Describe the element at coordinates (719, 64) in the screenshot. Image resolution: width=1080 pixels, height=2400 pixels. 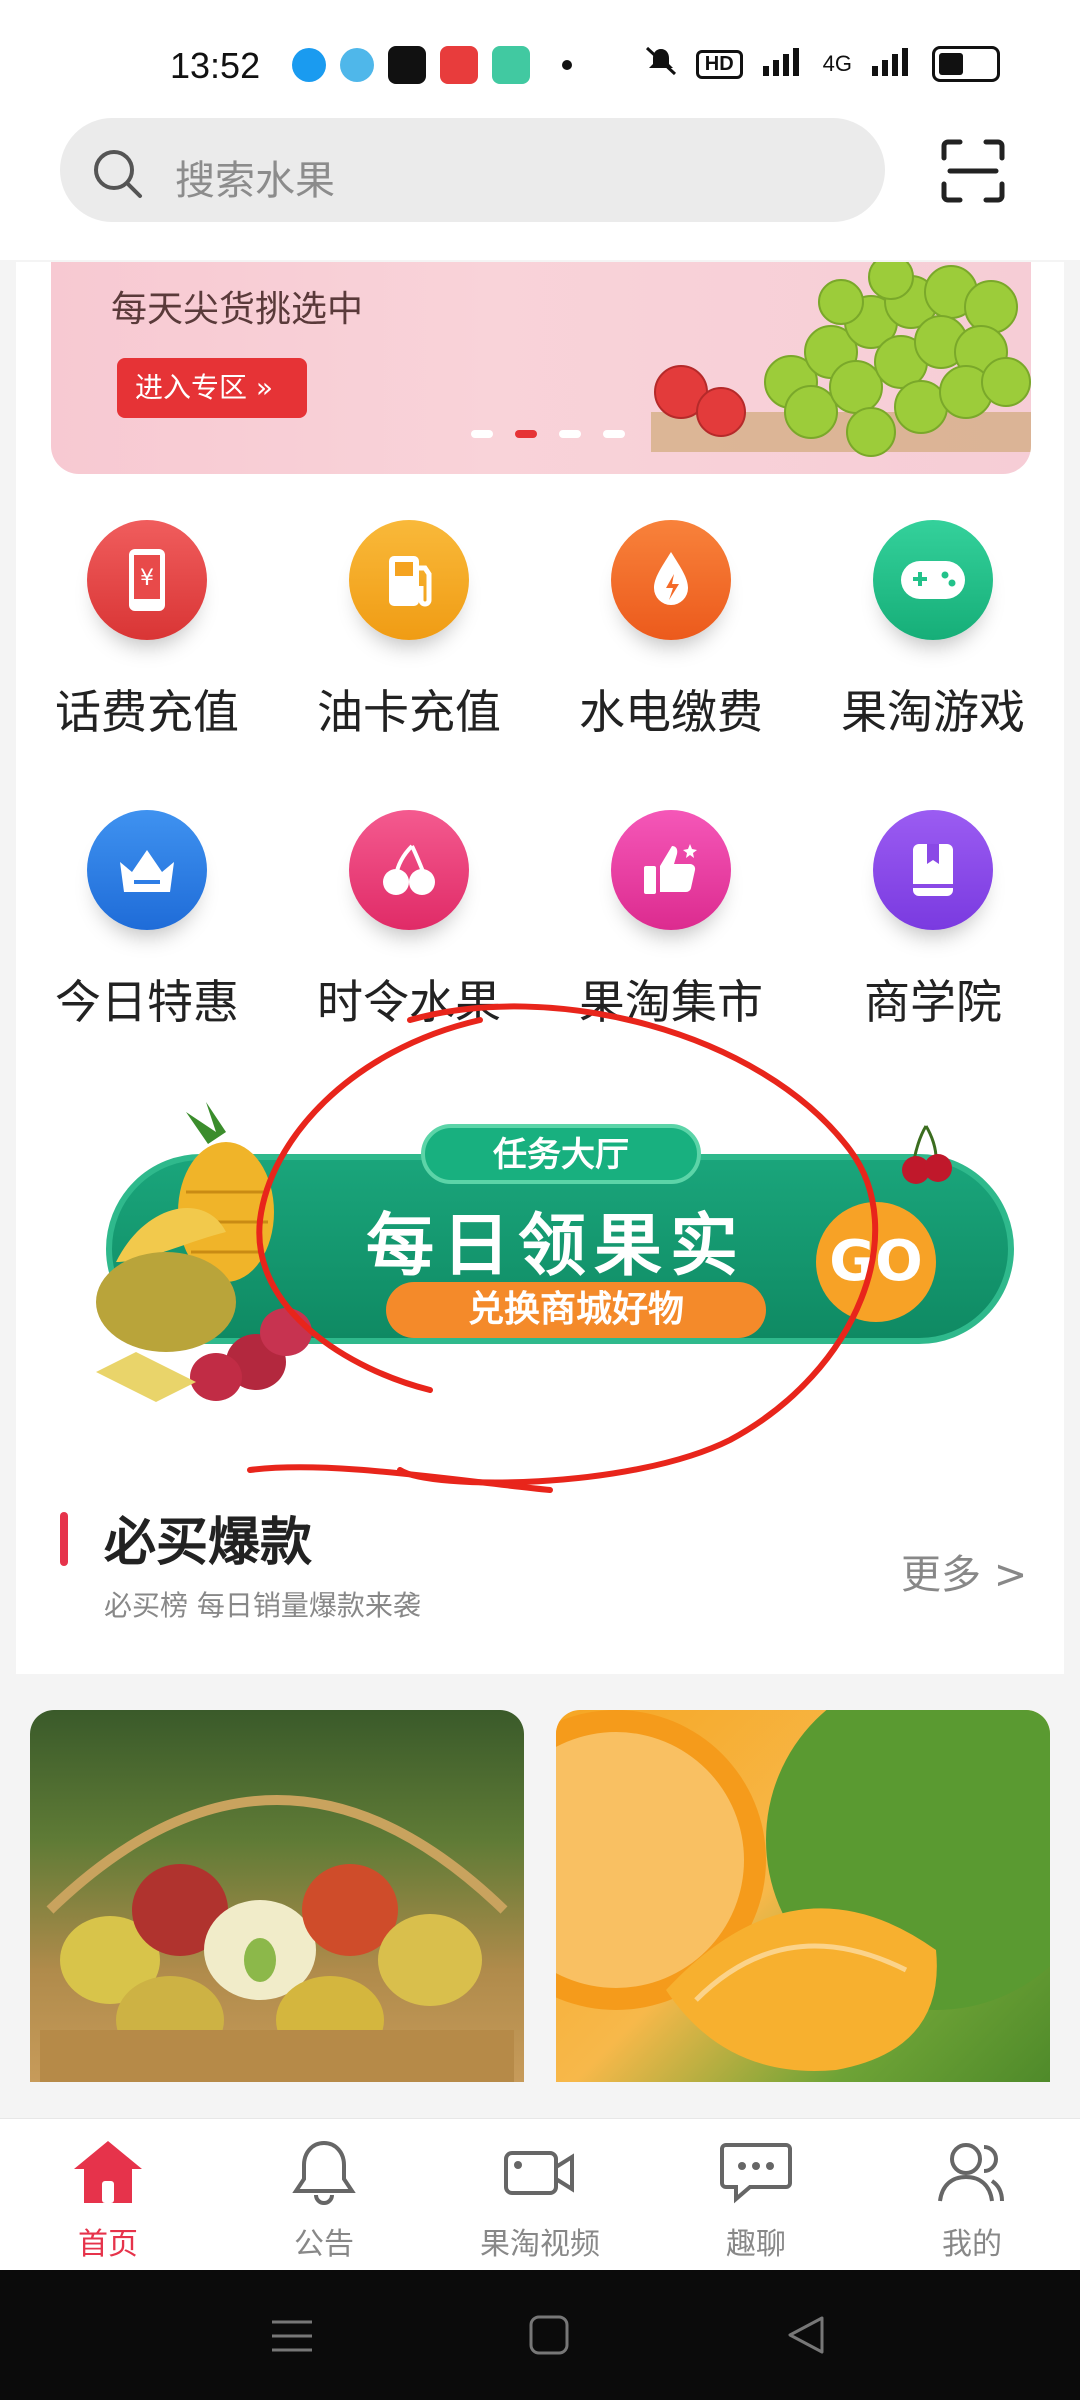
I see `hd-badge: HD` at that location.